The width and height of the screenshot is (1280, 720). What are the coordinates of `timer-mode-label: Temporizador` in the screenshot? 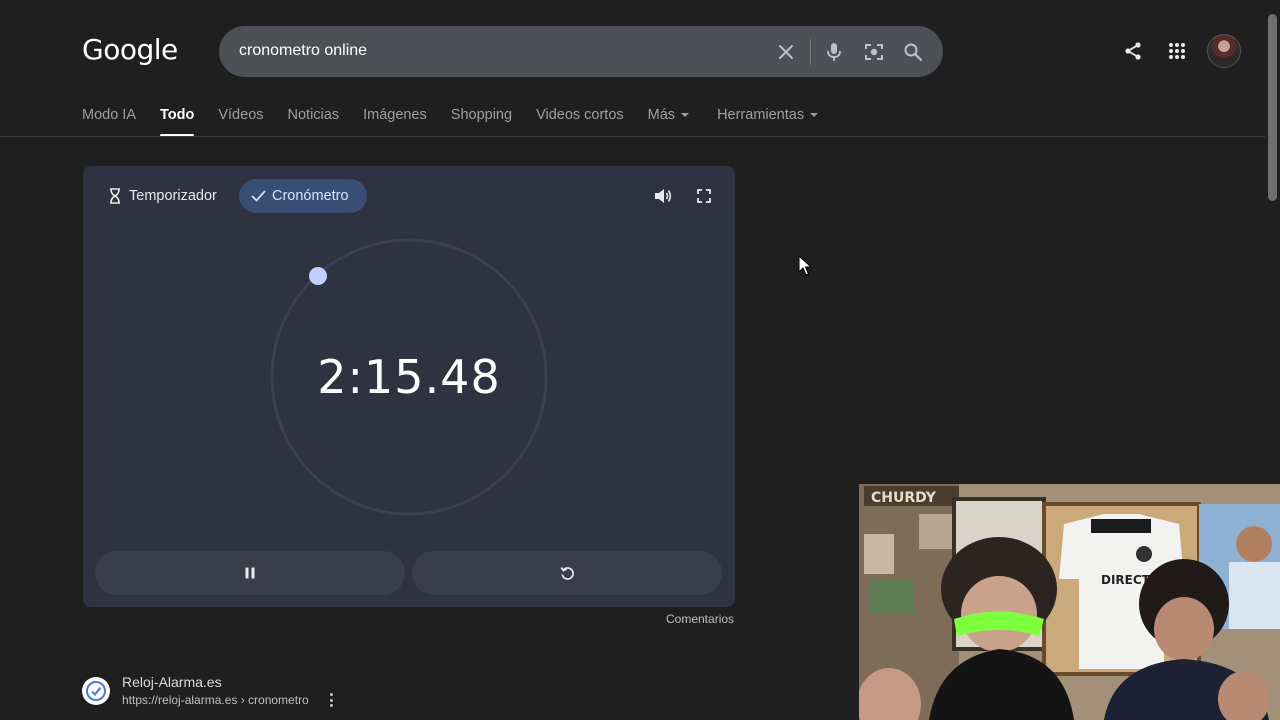 It's located at (173, 196).